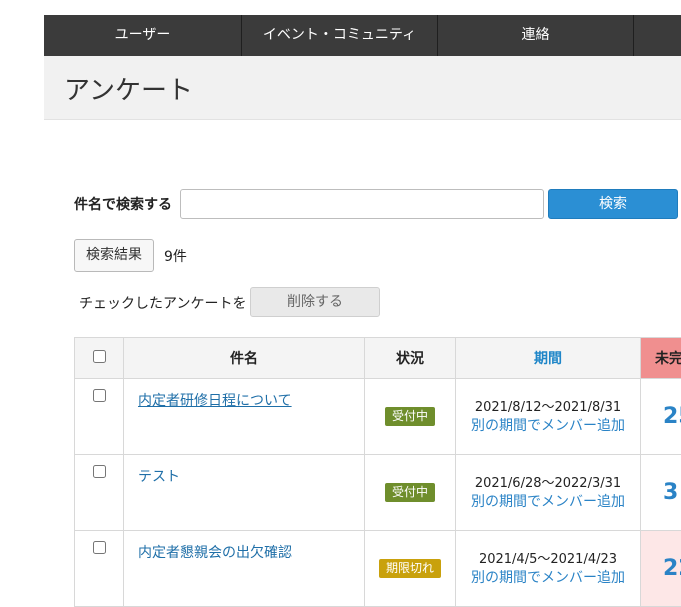  What do you see at coordinates (128, 88) in the screenshot?
I see `page-title: アンケート` at bounding box center [128, 88].